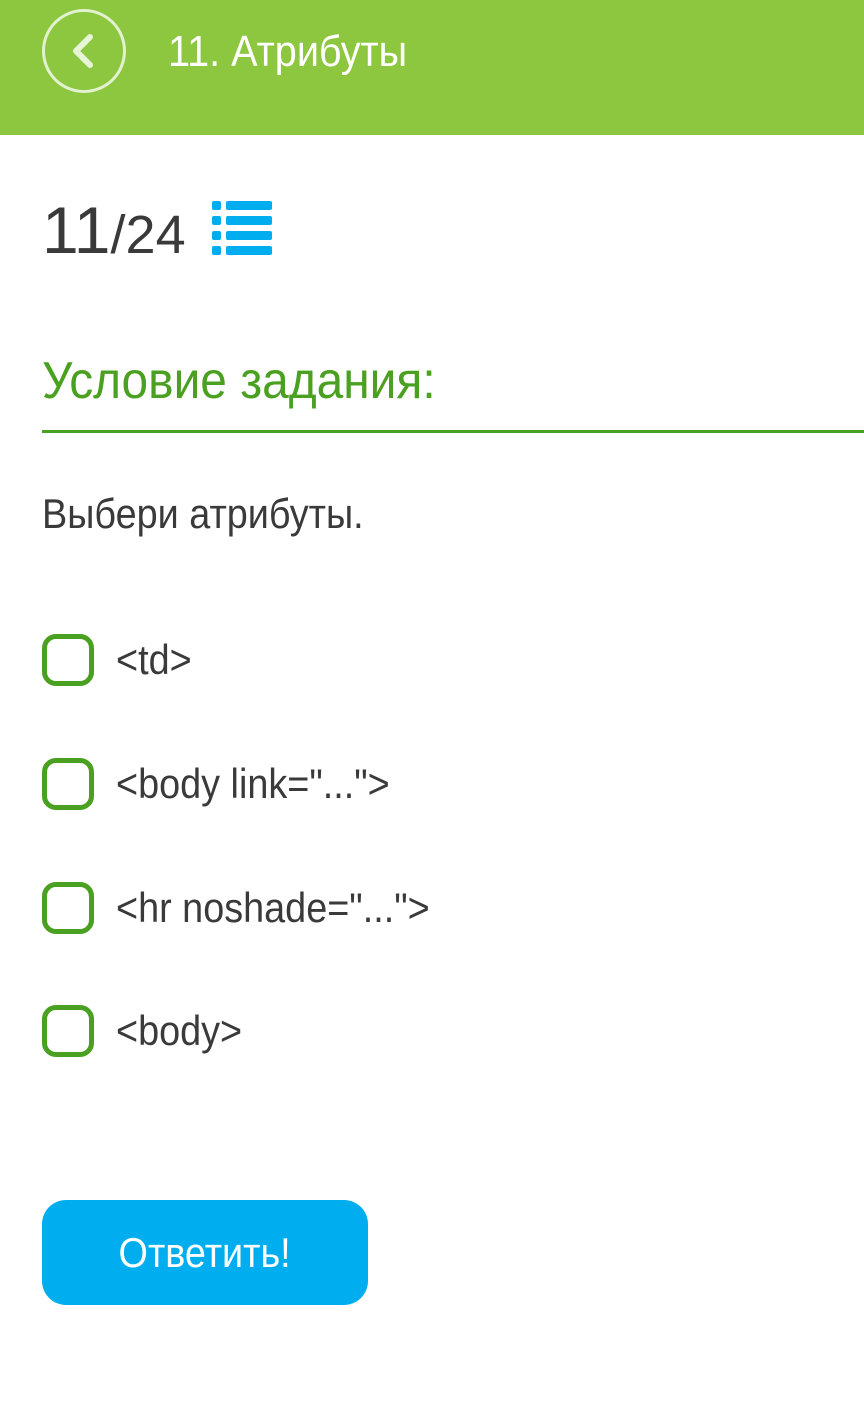  What do you see at coordinates (253, 783) in the screenshot?
I see `answer-label: <body link="...">` at bounding box center [253, 783].